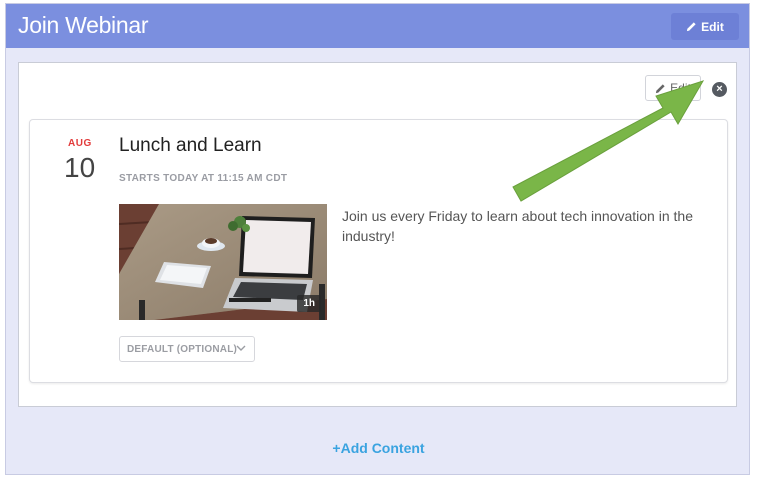 The height and width of the screenshot is (480, 759). What do you see at coordinates (719, 89) in the screenshot?
I see `close-icon: ×` at bounding box center [719, 89].